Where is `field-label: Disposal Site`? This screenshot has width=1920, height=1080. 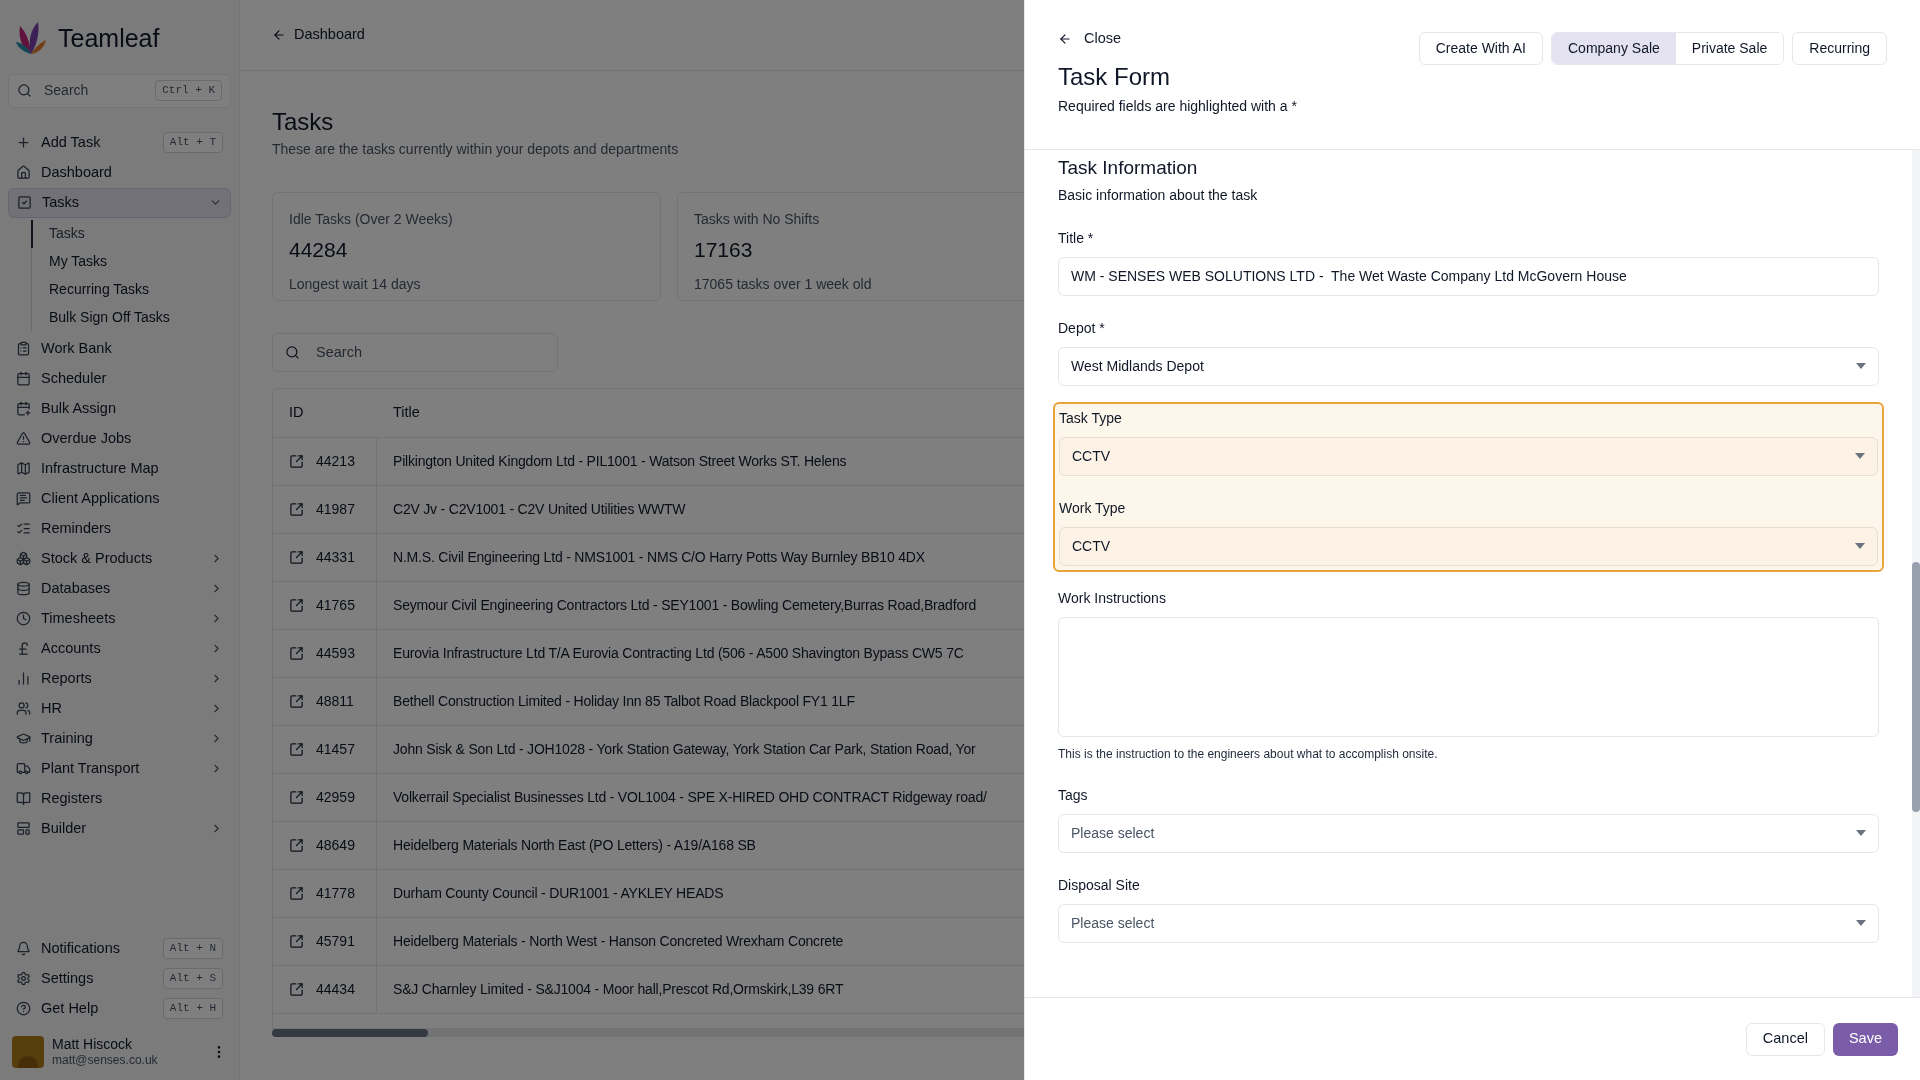 field-label: Disposal Site is located at coordinates (1099, 885).